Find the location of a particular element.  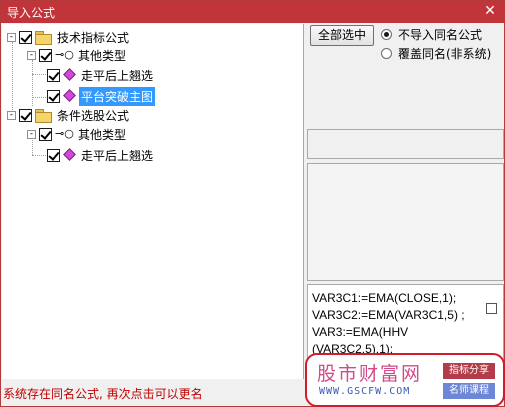

close-icon: ✕ is located at coordinates (490, 11).